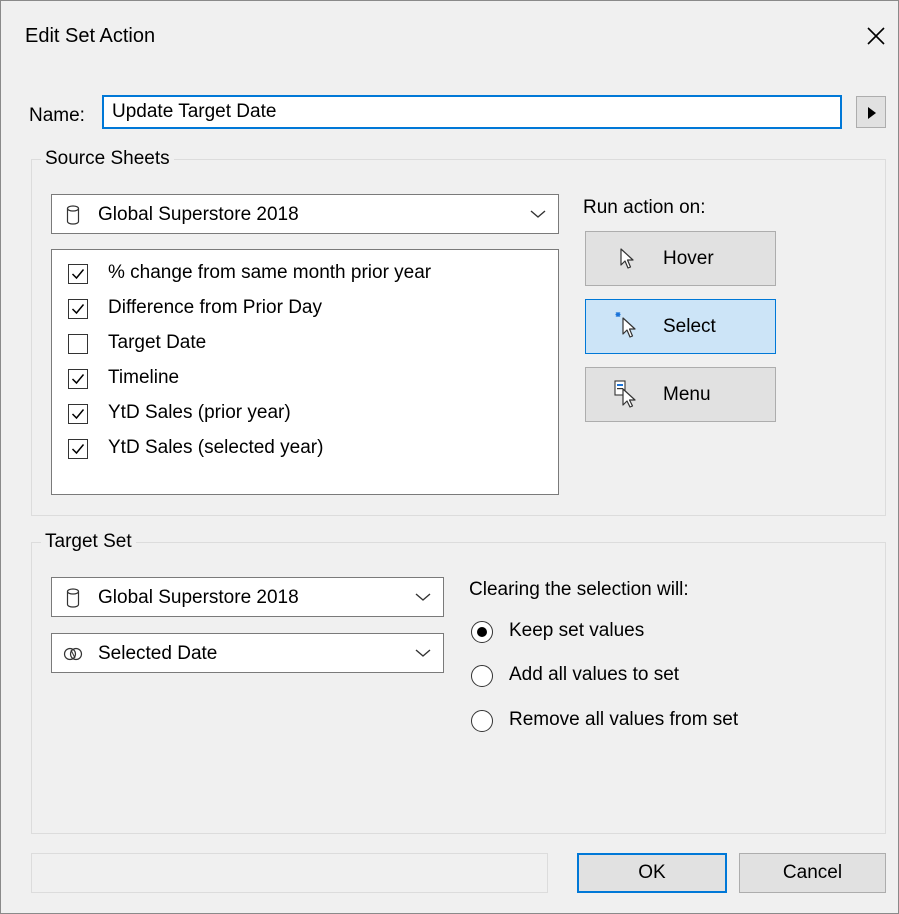 Image resolution: width=899 pixels, height=914 pixels. I want to click on menu-label: Menu, so click(687, 394).